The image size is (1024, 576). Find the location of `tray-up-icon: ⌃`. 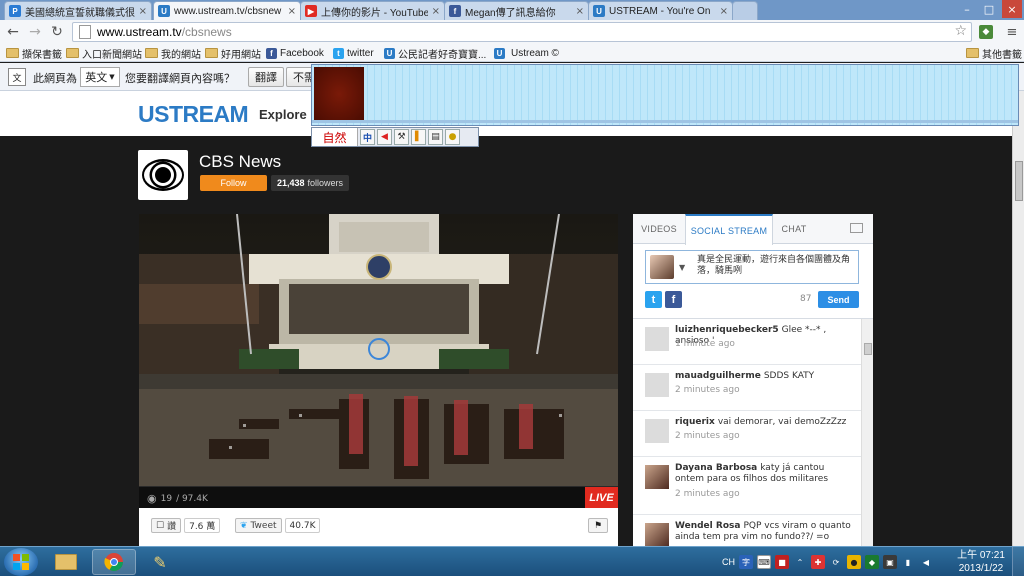

tray-up-icon: ⌃ is located at coordinates (800, 562).